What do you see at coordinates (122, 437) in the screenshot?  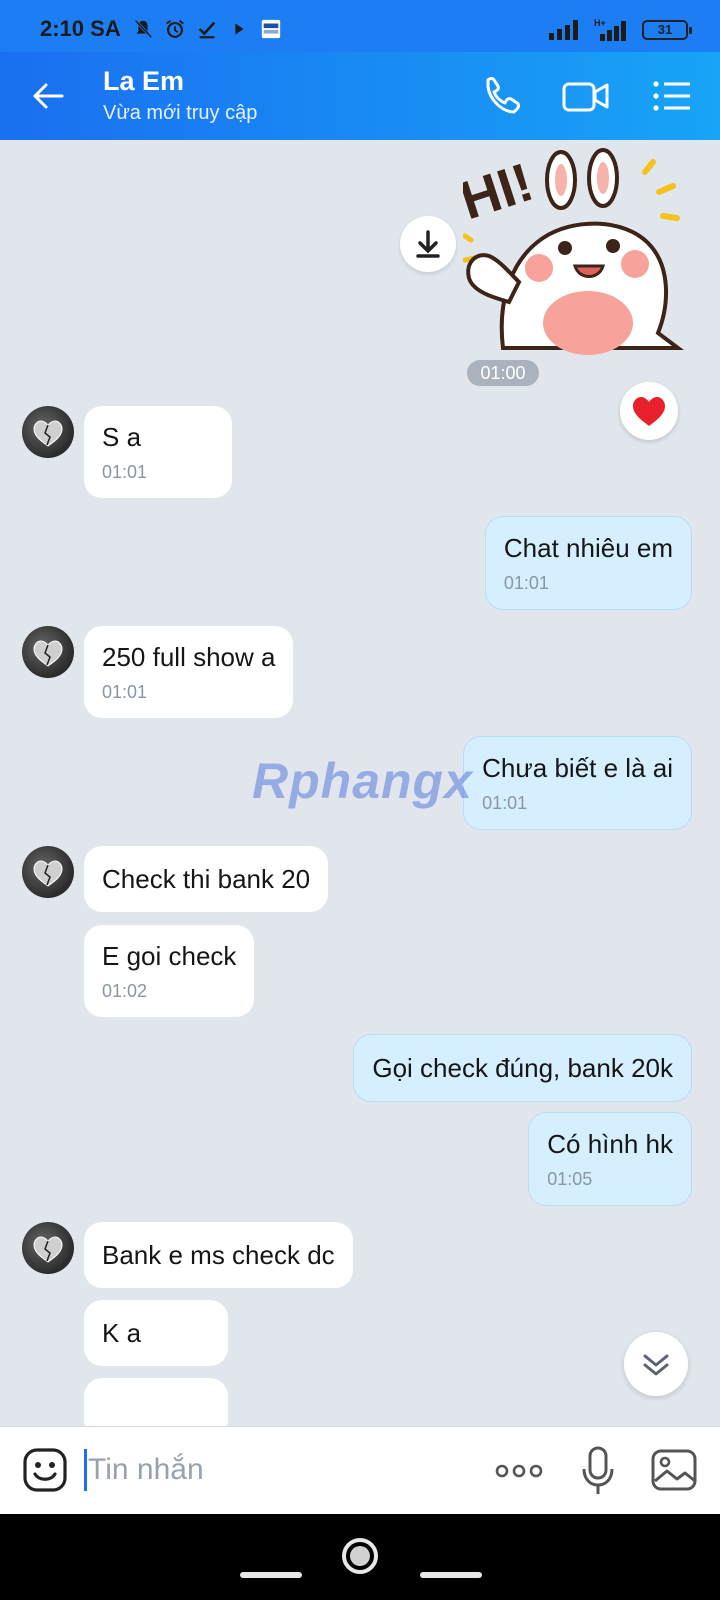 I see `message-text: S a` at bounding box center [122, 437].